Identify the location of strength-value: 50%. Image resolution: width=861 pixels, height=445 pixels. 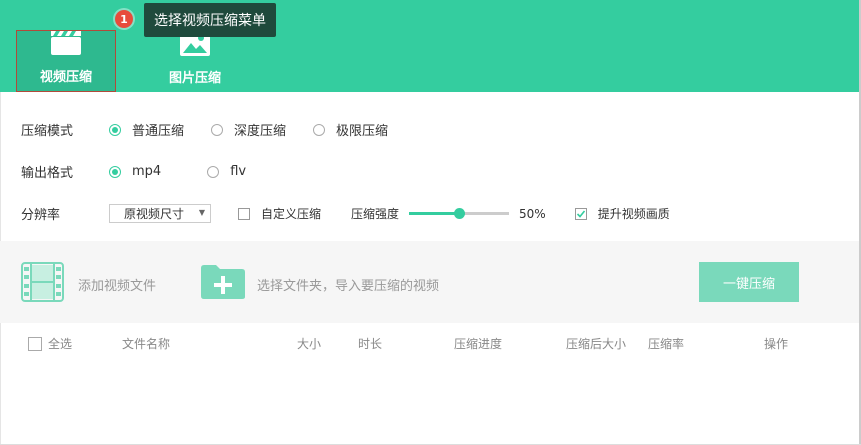
(532, 213).